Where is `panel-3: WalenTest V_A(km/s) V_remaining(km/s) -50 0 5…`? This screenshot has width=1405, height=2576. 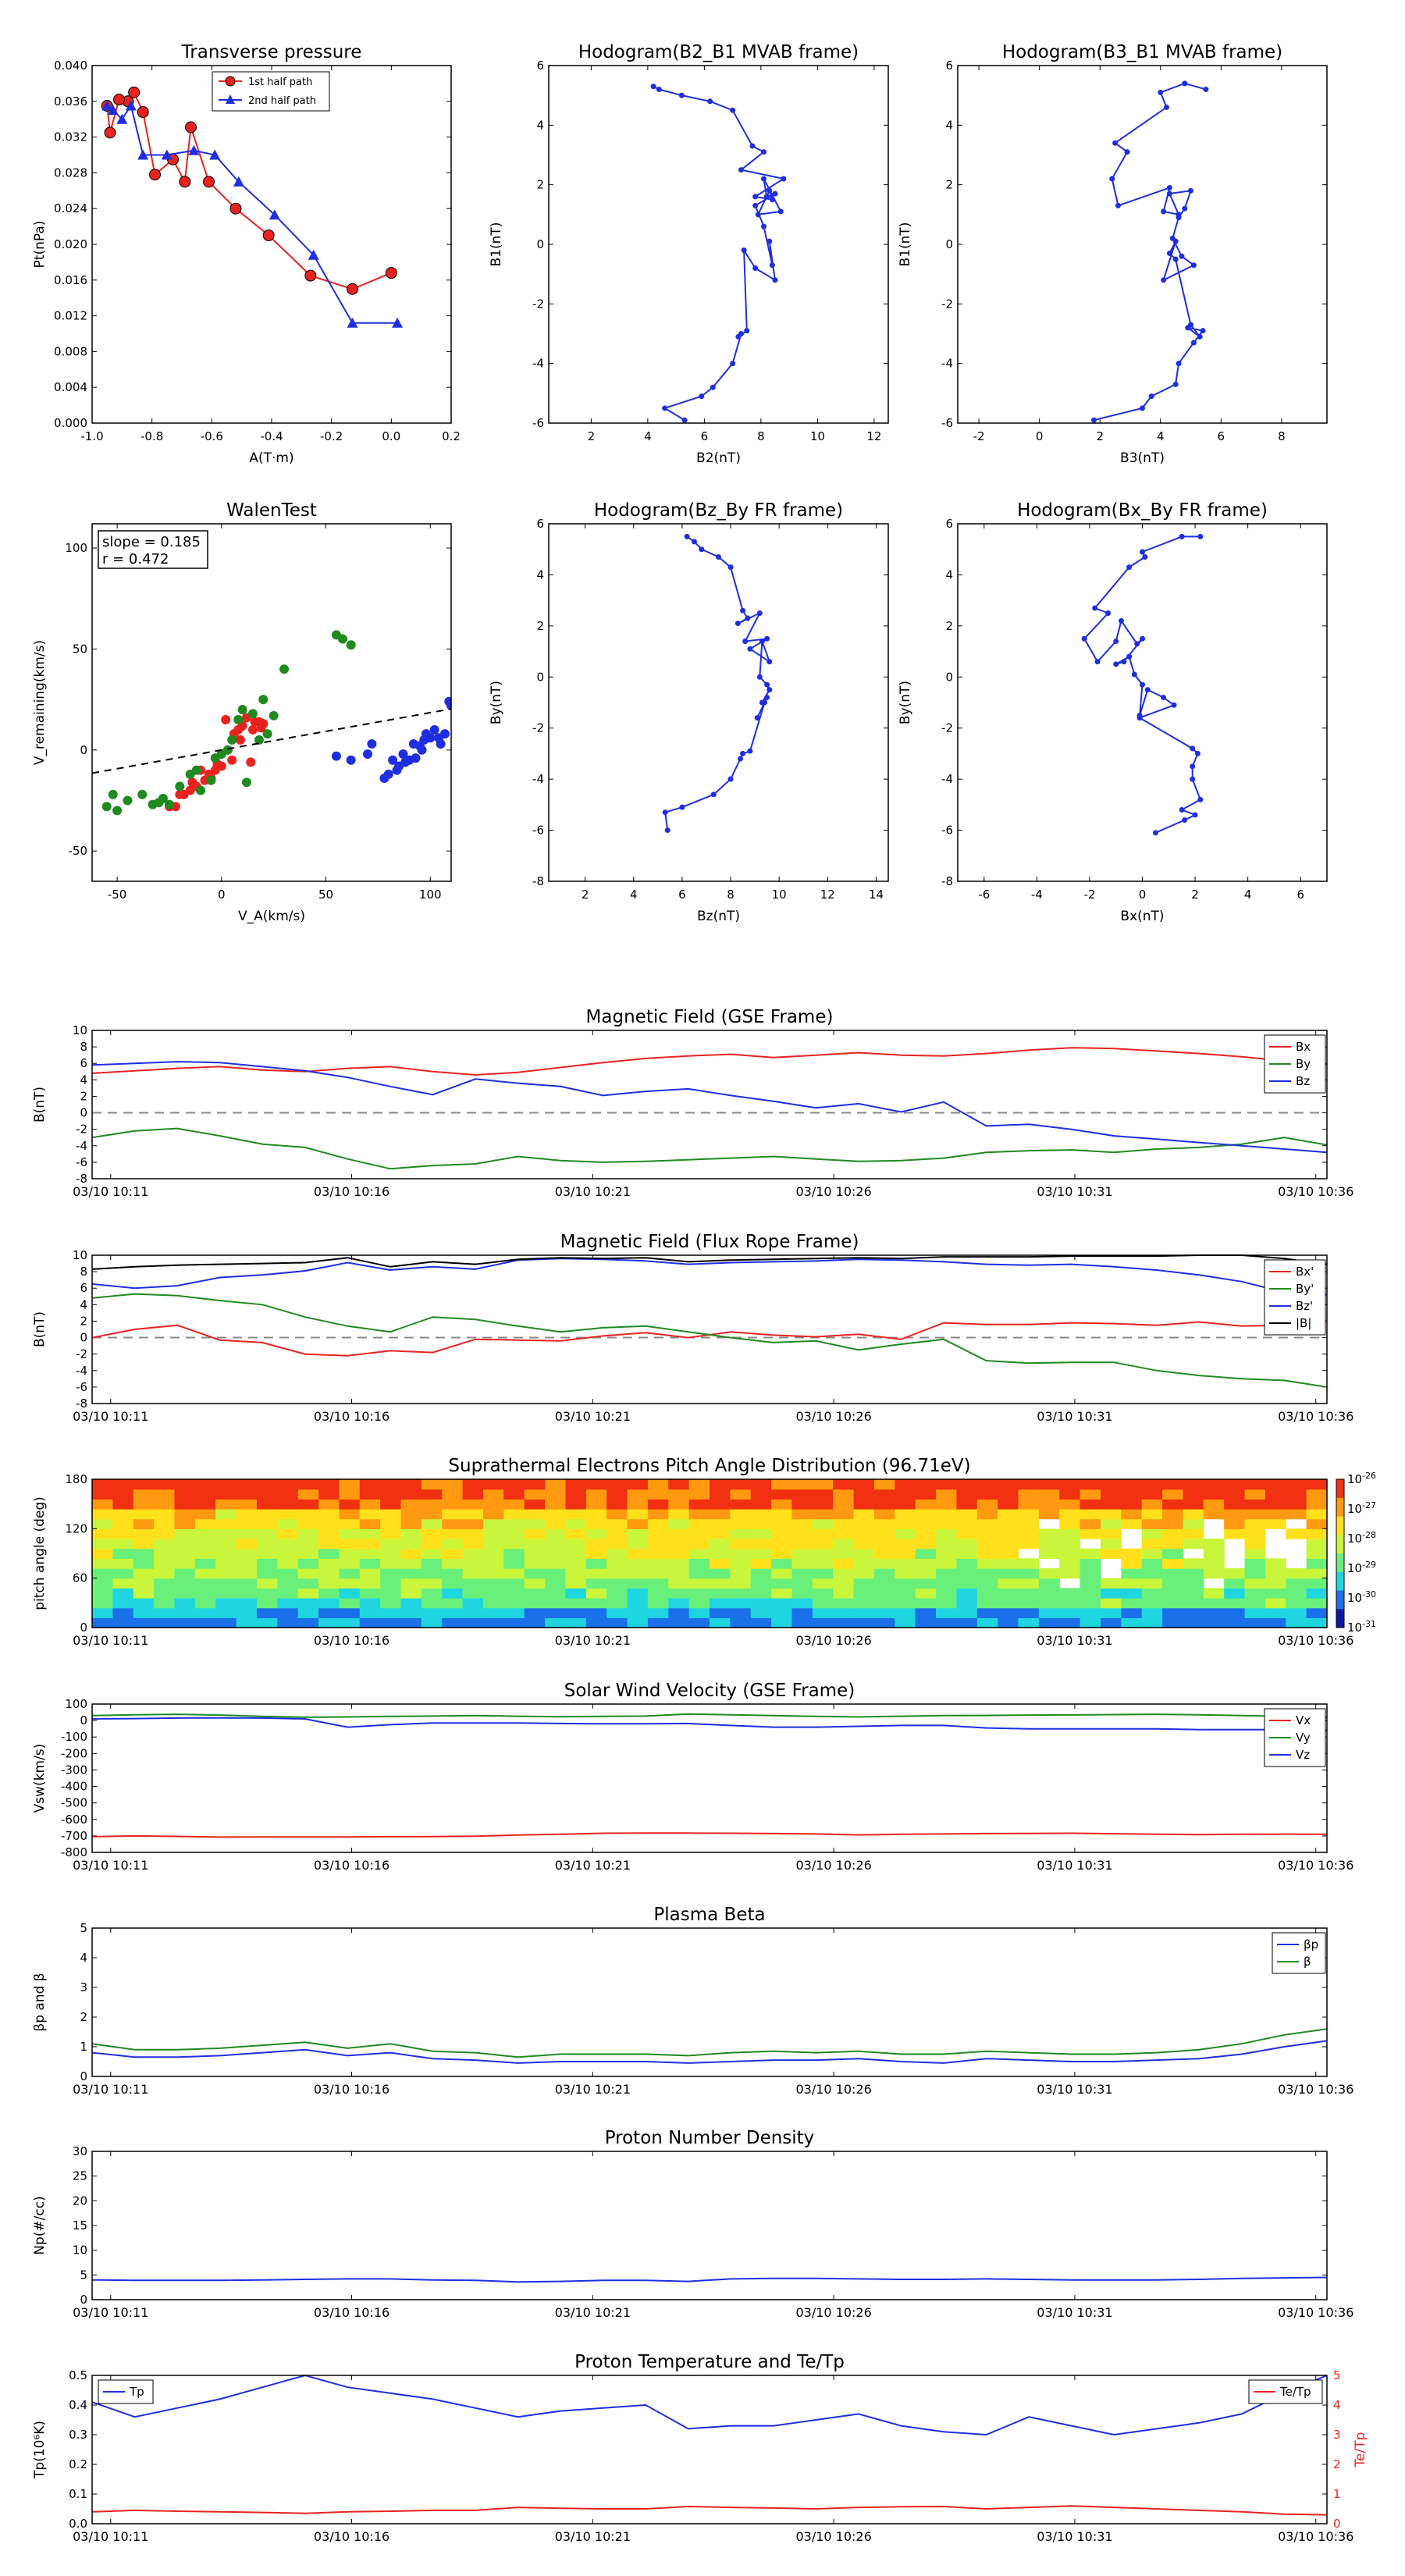 panel-3: WalenTest V_A(km/s) V_remaining(km/s) -50 0 5… is located at coordinates (242, 712).